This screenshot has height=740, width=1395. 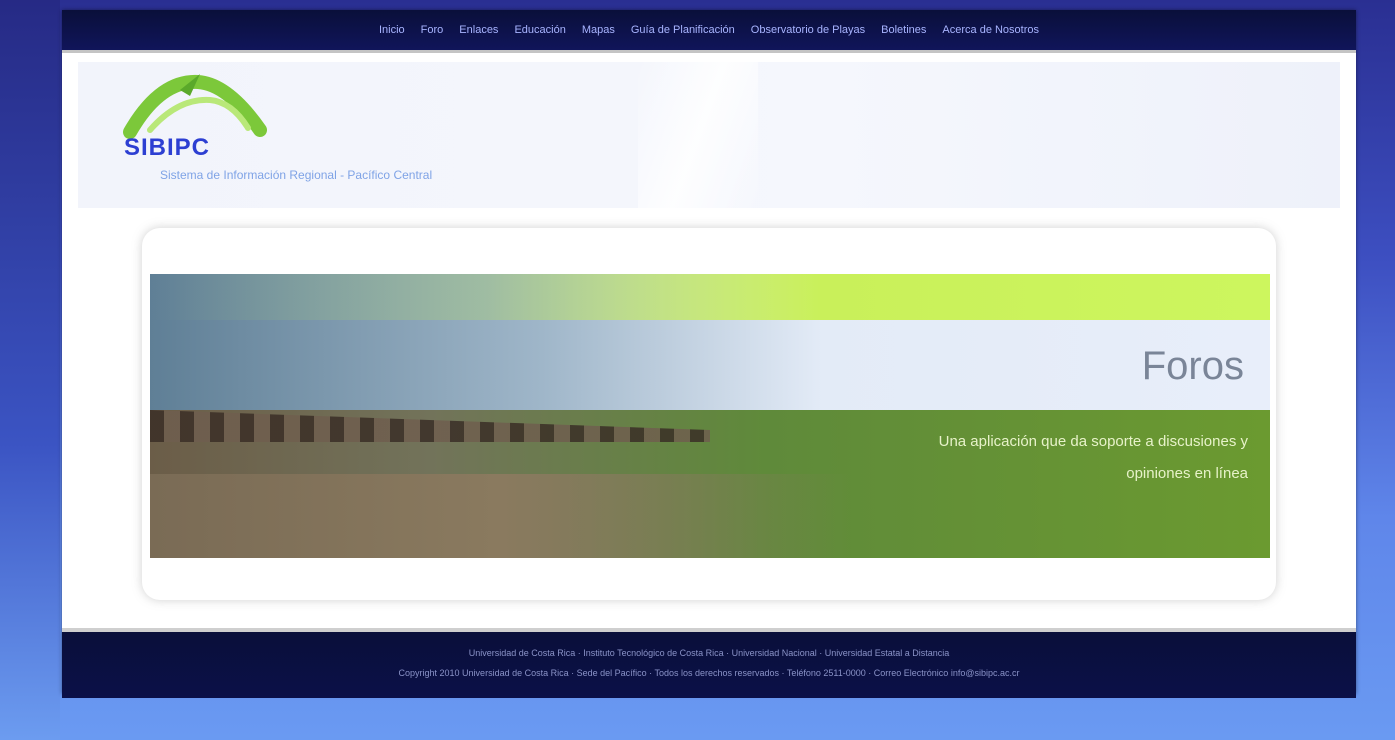 What do you see at coordinates (392, 30) in the screenshot?
I see `nav-item-inicio: Inicio` at bounding box center [392, 30].